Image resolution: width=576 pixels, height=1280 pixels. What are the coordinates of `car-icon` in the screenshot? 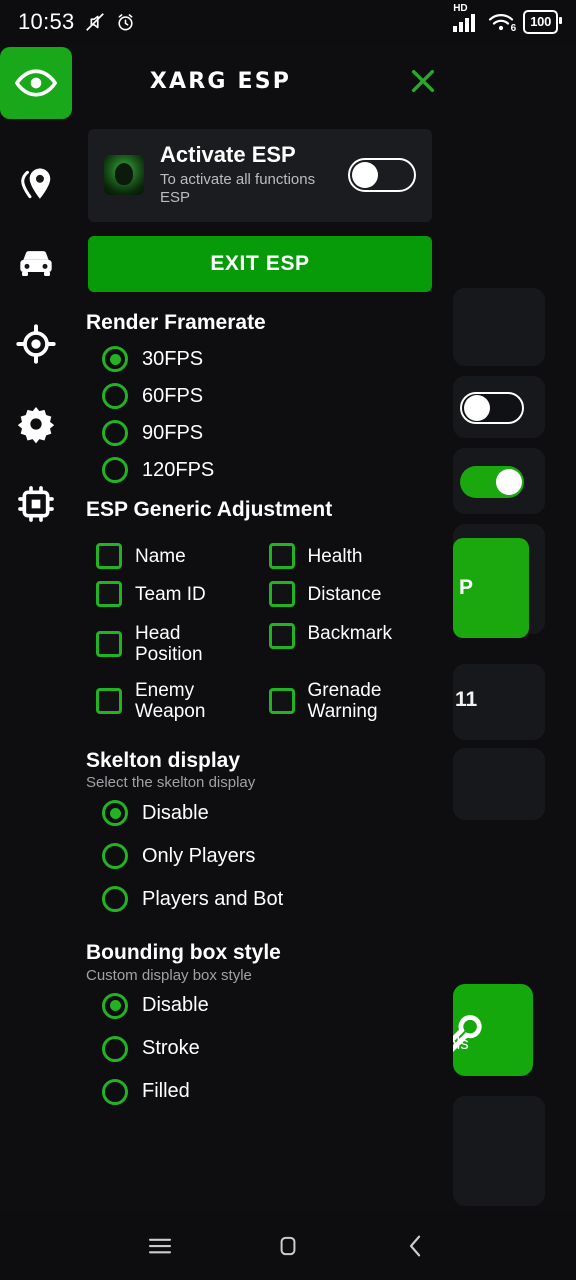 It's located at (36, 263).